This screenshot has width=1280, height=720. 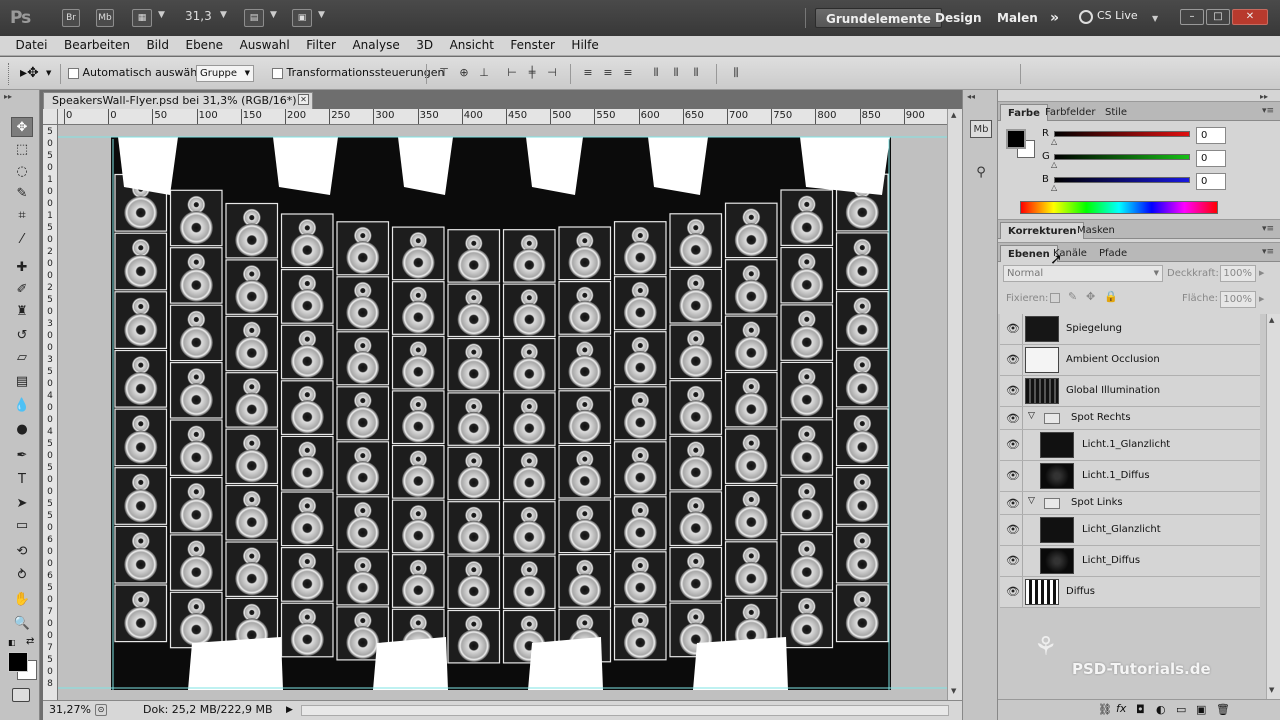 What do you see at coordinates (533, 45) in the screenshot?
I see `menu-fenster: Fenster` at bounding box center [533, 45].